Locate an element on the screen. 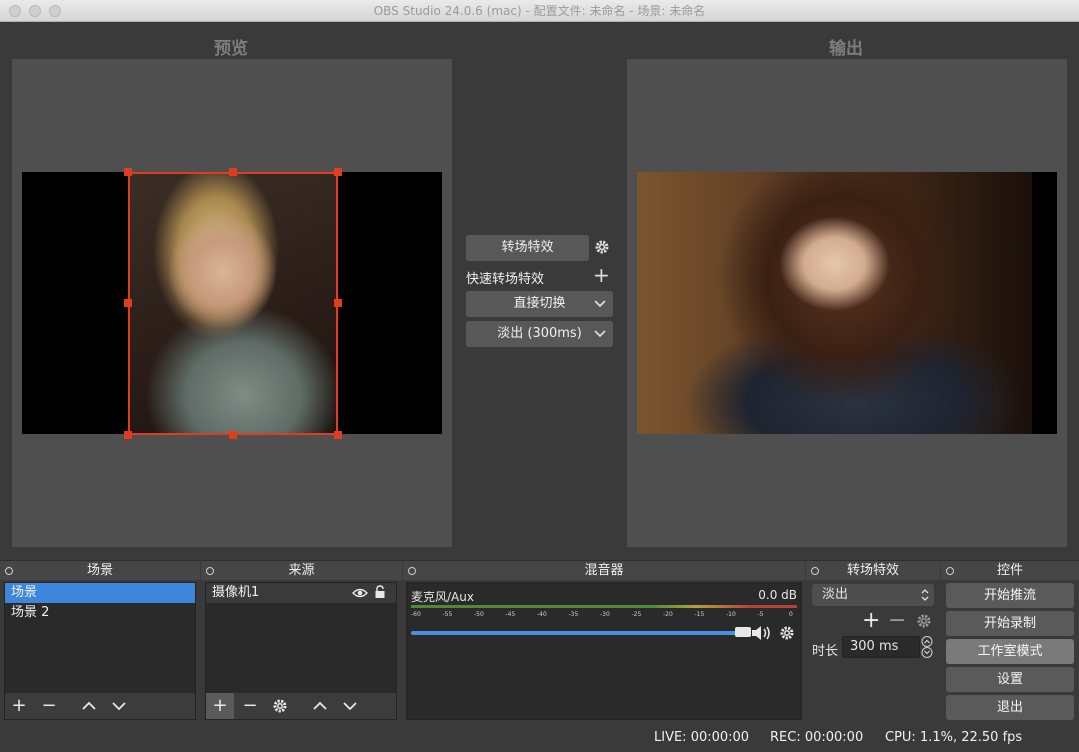 The width and height of the screenshot is (1079, 752). transitions-dock-title: 转场特效 is located at coordinates (872, 570).